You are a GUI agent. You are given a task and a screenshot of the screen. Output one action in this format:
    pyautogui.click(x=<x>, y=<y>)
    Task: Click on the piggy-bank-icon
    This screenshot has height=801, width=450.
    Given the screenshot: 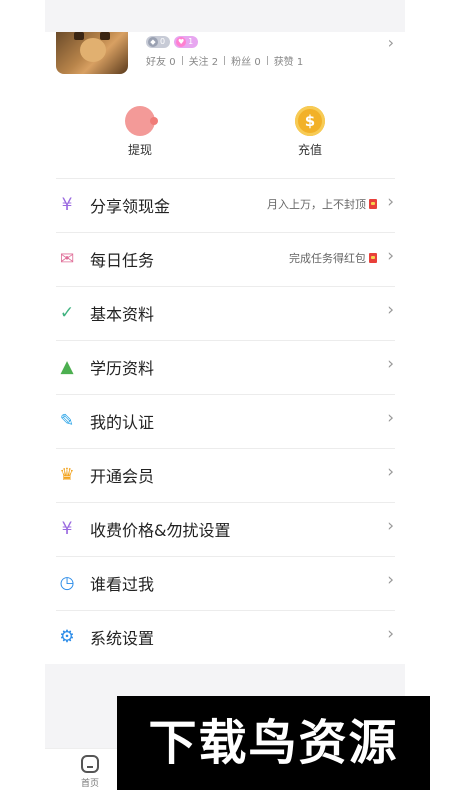 What is the action you would take?
    pyautogui.click(x=141, y=121)
    